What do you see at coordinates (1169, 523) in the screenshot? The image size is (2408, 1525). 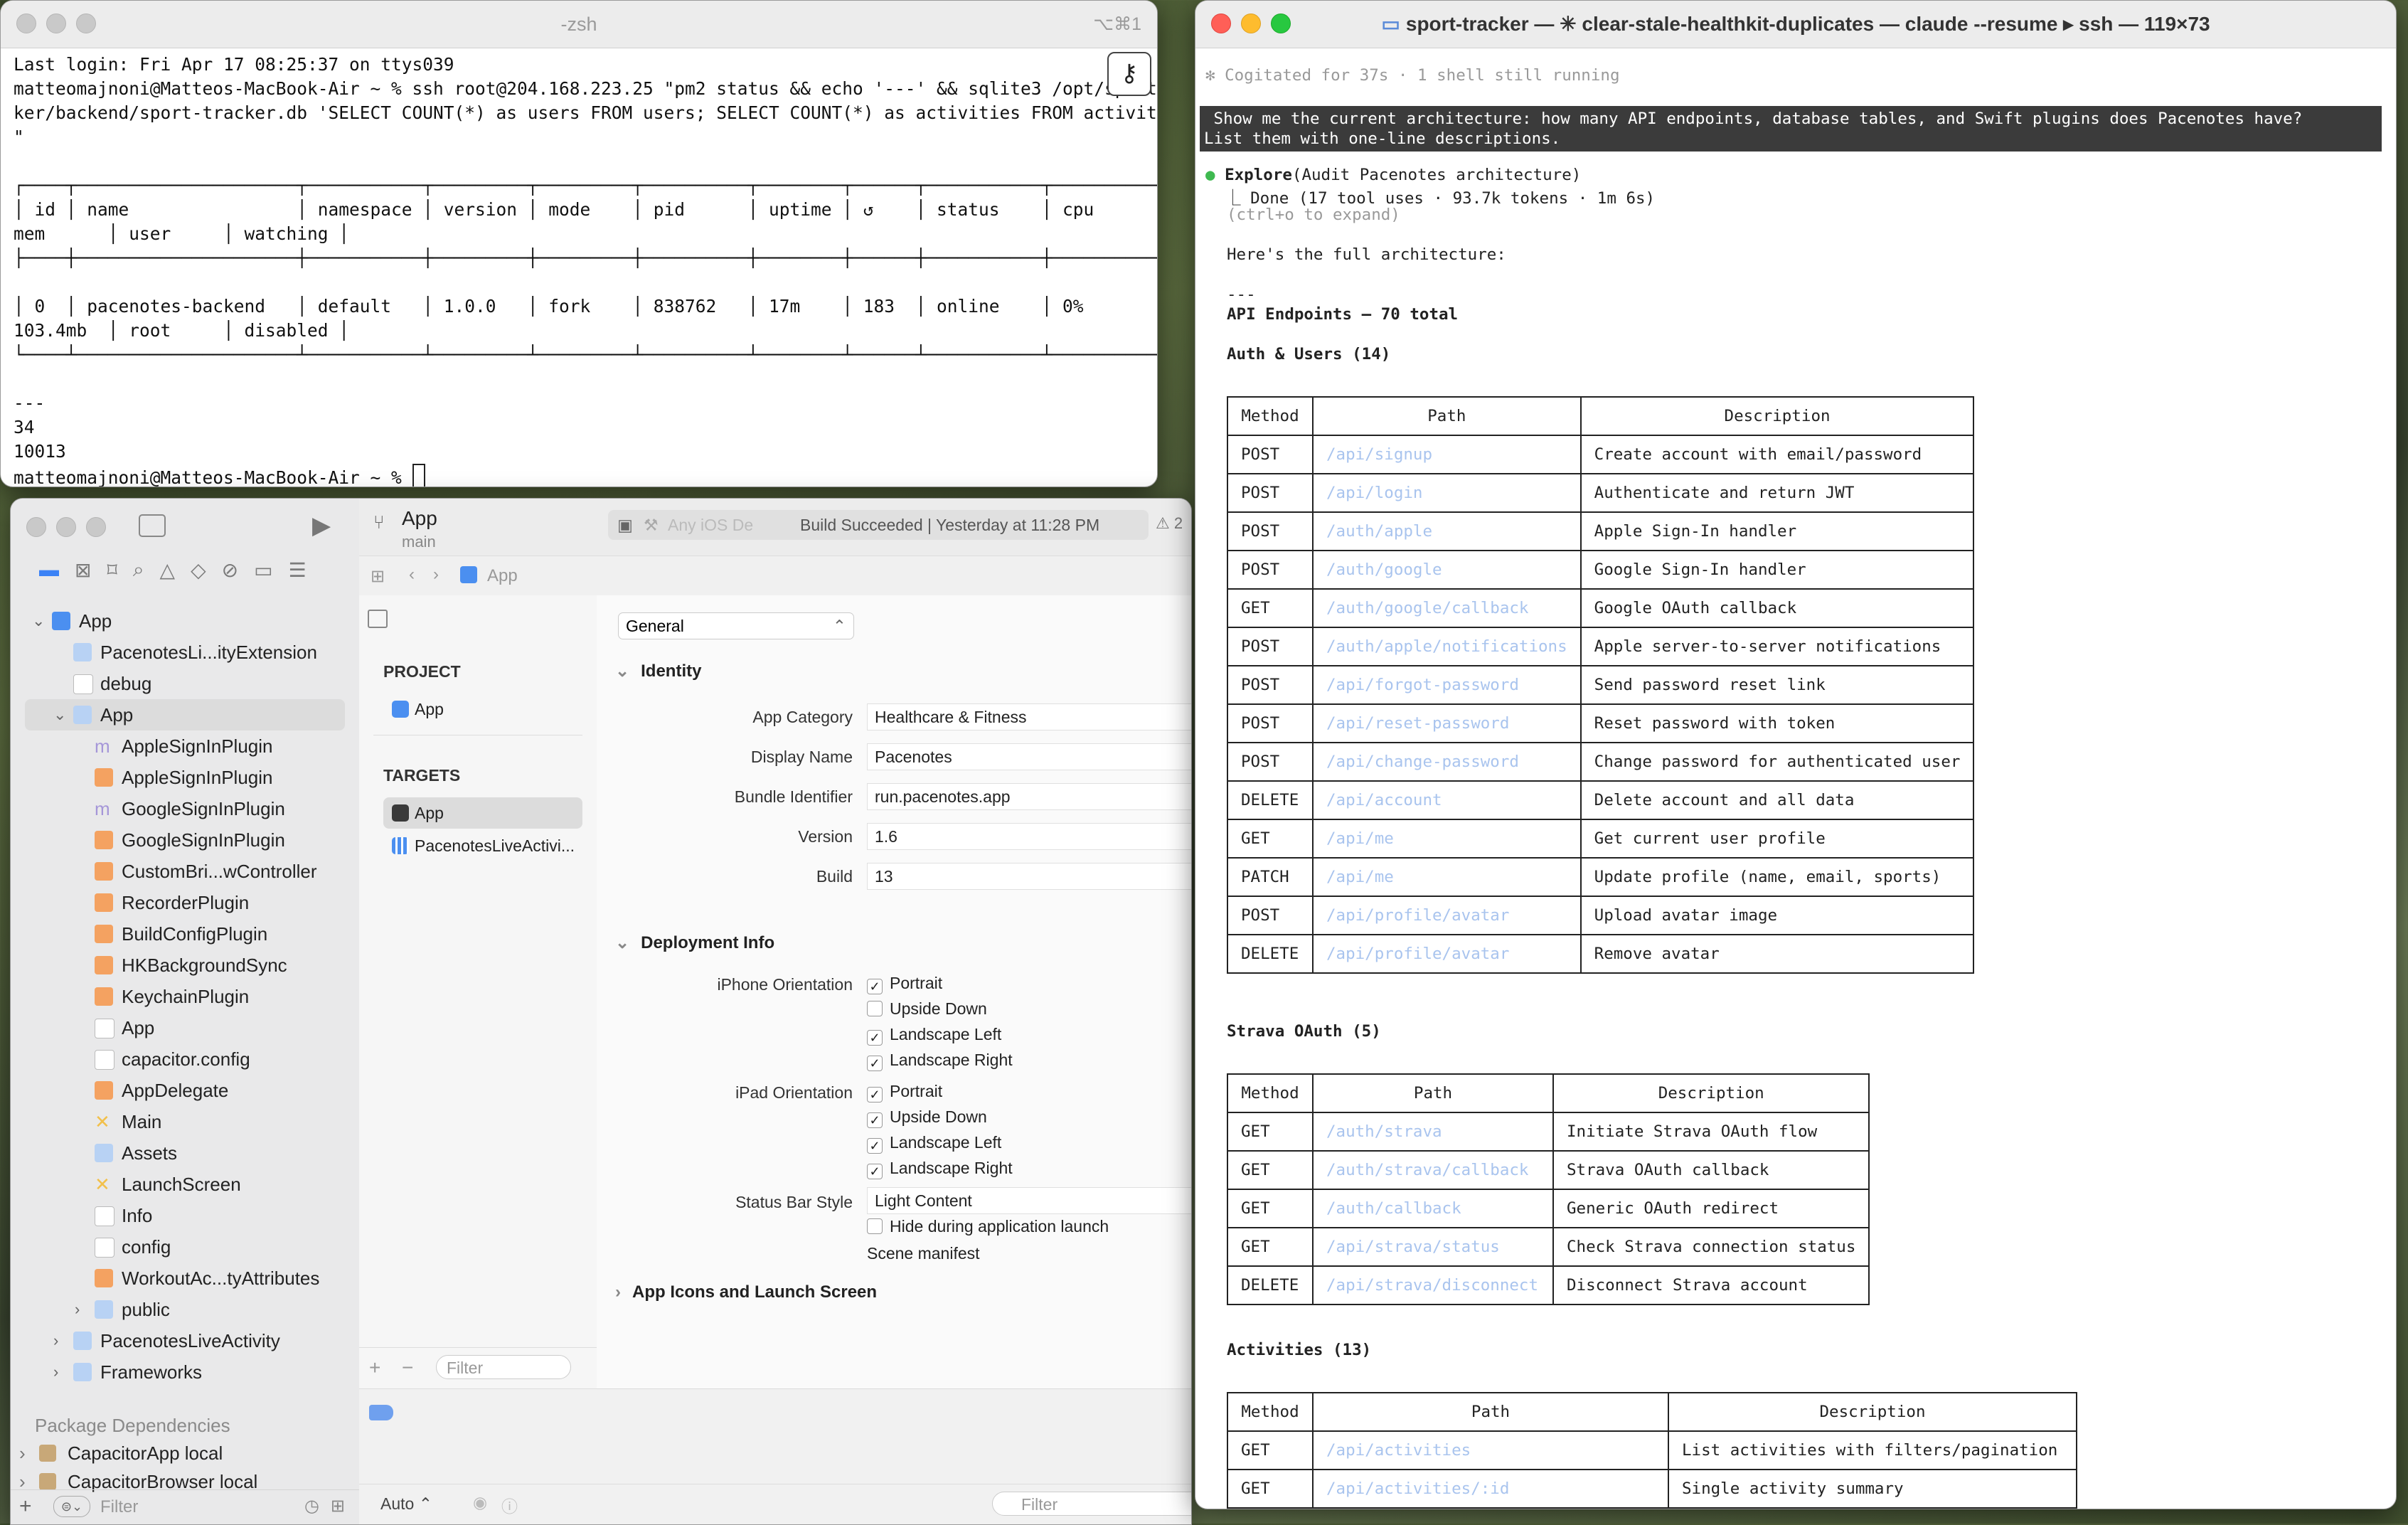 I see `warnings-badge: ⚠ 2` at bounding box center [1169, 523].